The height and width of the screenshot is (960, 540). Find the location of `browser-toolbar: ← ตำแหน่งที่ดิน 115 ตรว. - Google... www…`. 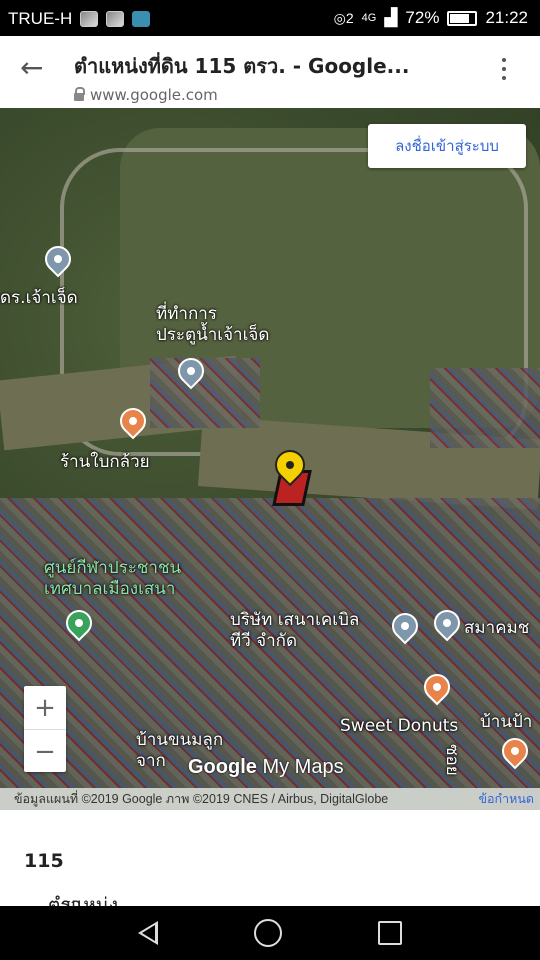

browser-toolbar: ← ตำแหน่งที่ดิน 115 ตรว. - Google... www… is located at coordinates (270, 72).